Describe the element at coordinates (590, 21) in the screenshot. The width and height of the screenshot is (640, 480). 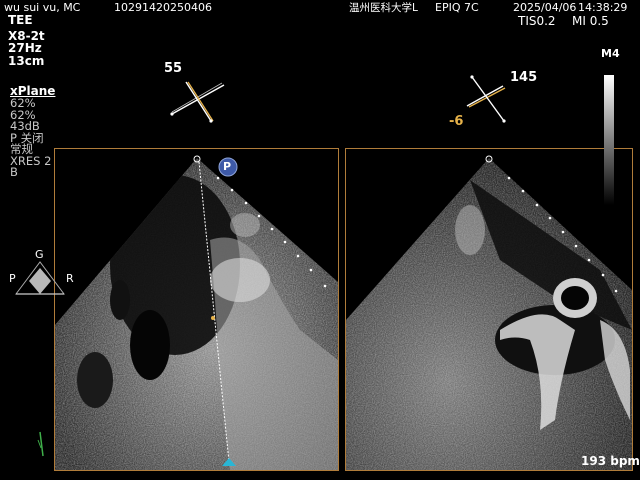
I see `mi-index: MI 0.5` at that location.